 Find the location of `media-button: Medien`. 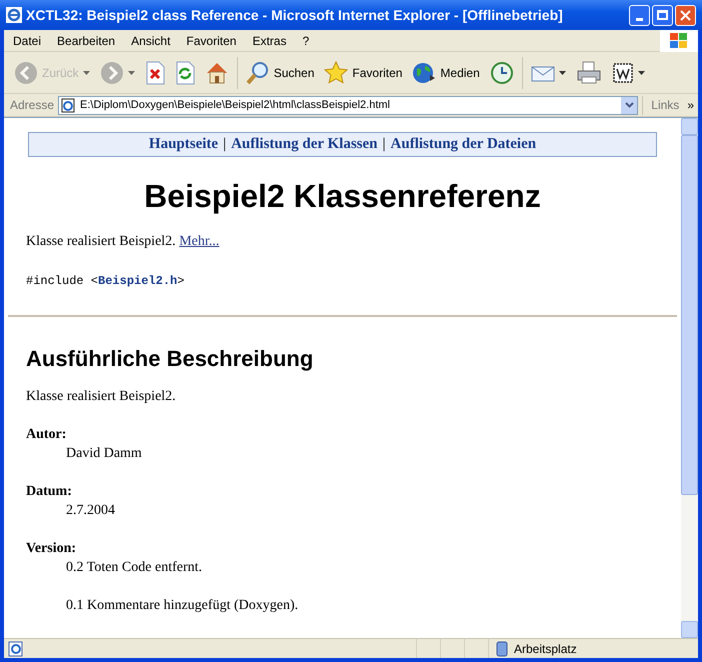

media-button: Medien is located at coordinates (446, 73).